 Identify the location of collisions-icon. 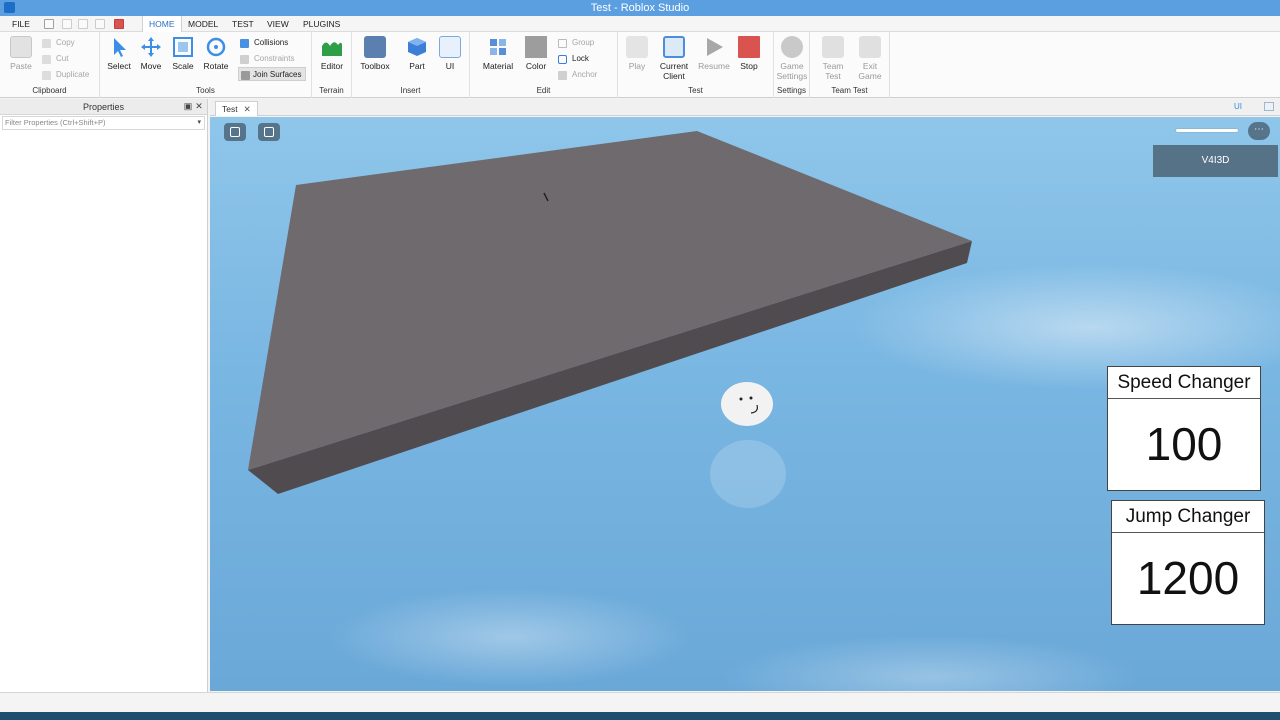
(244, 43).